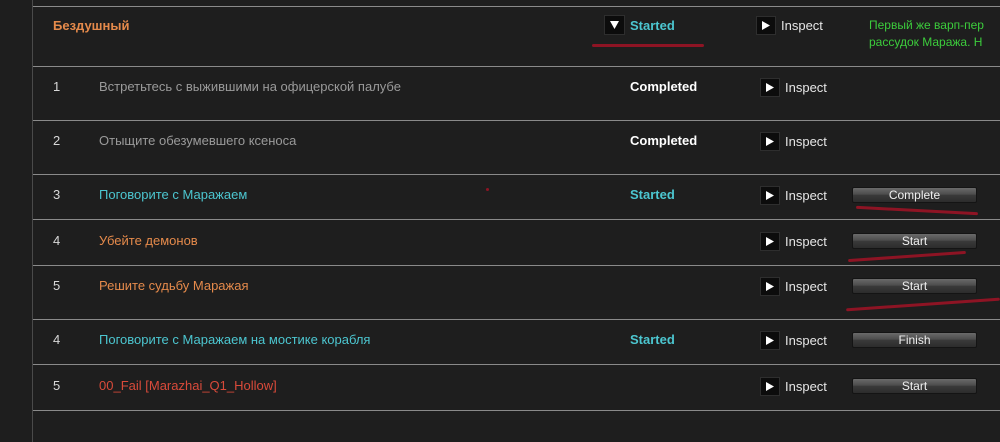 This screenshot has width=1000, height=442. What do you see at coordinates (173, 194) in the screenshot?
I see `step-title: Поговорите с Маражаем` at bounding box center [173, 194].